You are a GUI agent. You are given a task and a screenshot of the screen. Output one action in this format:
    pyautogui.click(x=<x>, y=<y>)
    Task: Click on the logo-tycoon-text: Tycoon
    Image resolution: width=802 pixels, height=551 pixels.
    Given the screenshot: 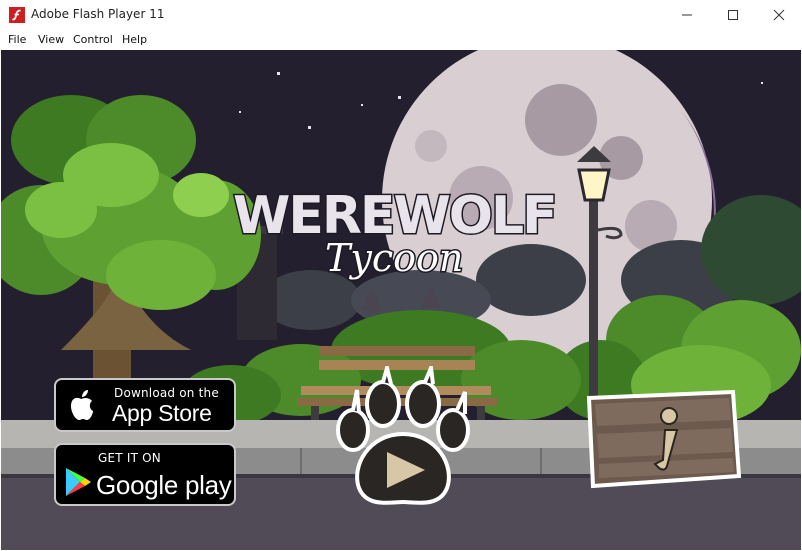 What is the action you would take?
    pyautogui.click(x=394, y=258)
    